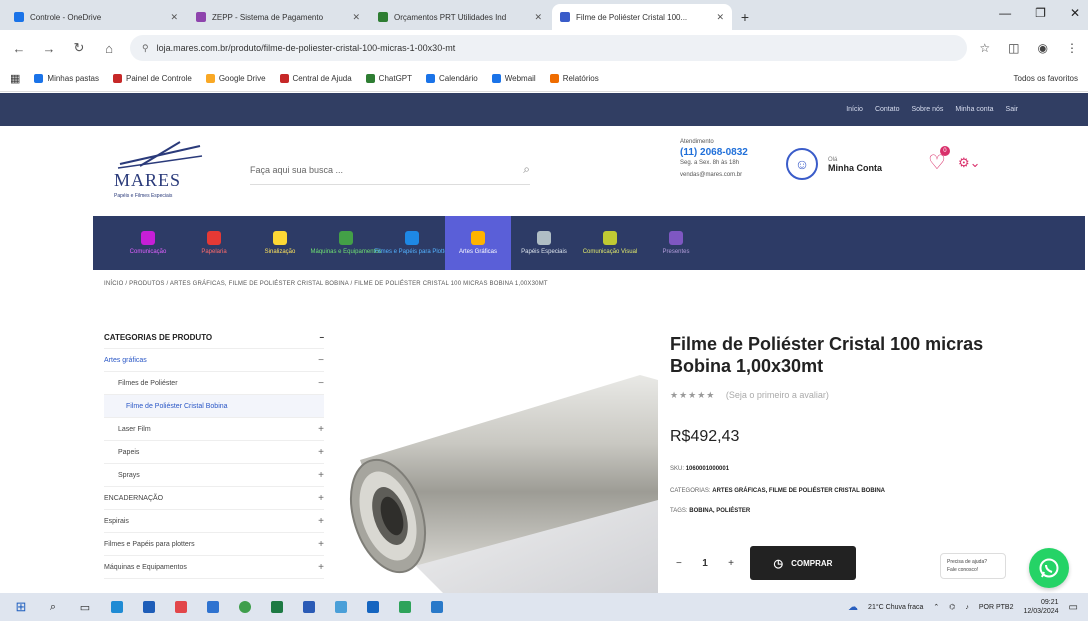  What do you see at coordinates (1072, 48) in the screenshot?
I see `menu-icon: ⋮` at bounding box center [1072, 48].